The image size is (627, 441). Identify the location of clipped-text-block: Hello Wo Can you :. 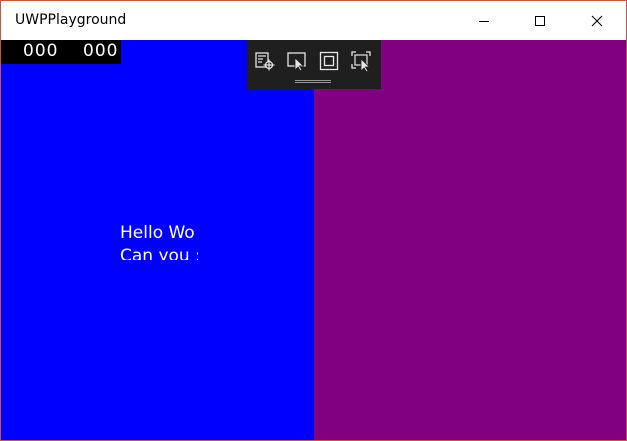
(159, 241).